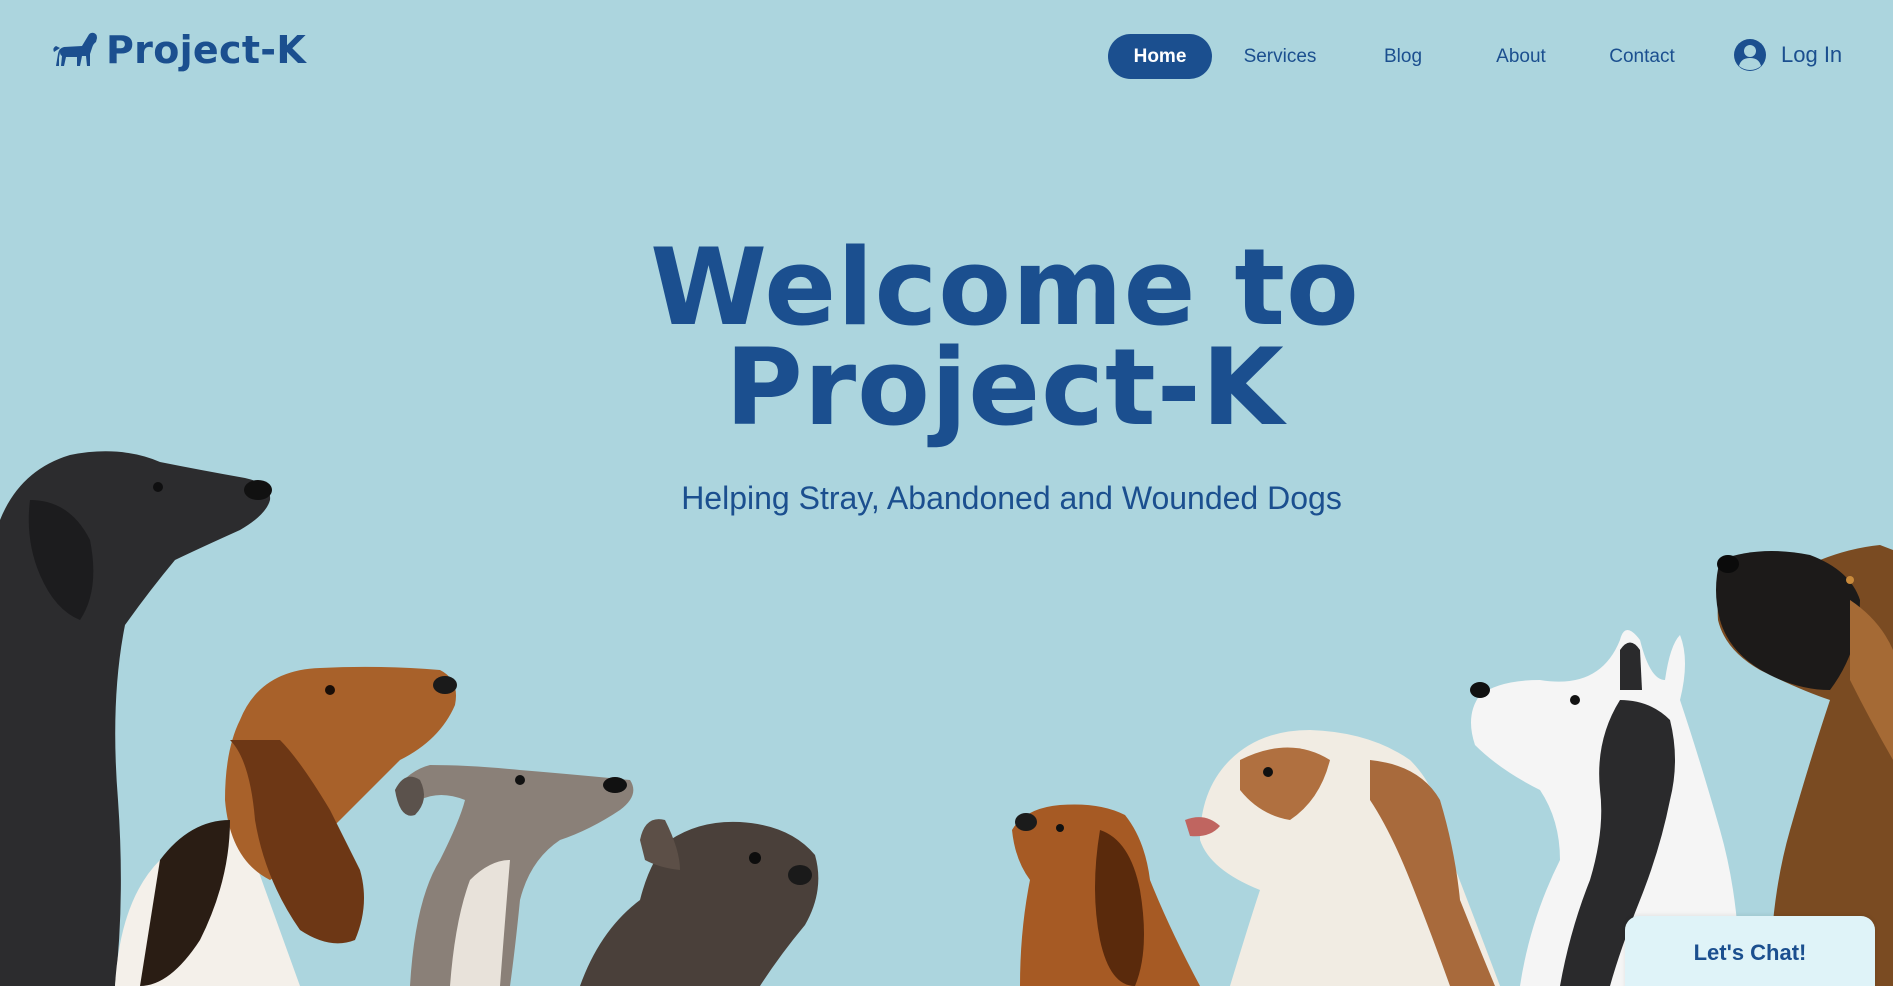  Describe the element at coordinates (1106, 895) in the screenshot. I see `dachshund-dog` at that location.